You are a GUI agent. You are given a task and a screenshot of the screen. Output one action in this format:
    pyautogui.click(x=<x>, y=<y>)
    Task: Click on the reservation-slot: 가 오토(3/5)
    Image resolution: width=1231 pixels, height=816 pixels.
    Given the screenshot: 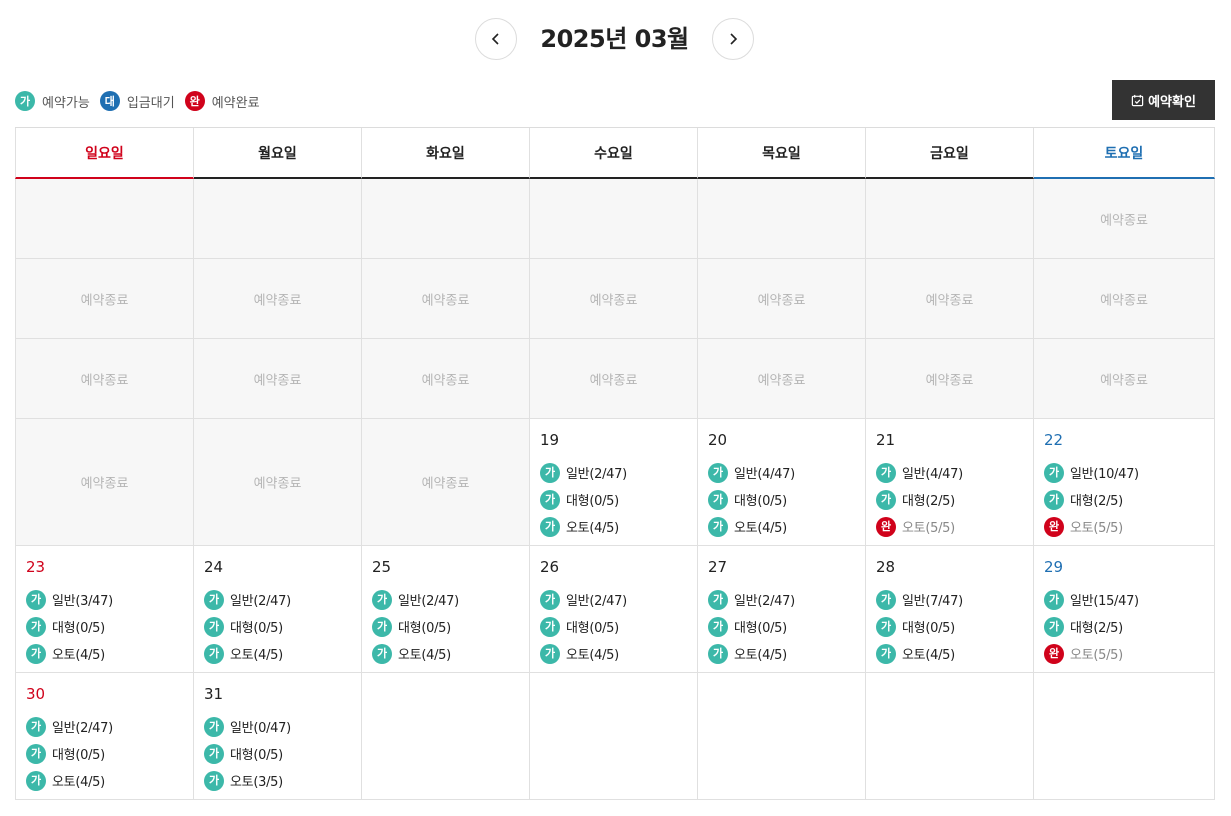 What is the action you would take?
    pyautogui.click(x=247, y=780)
    